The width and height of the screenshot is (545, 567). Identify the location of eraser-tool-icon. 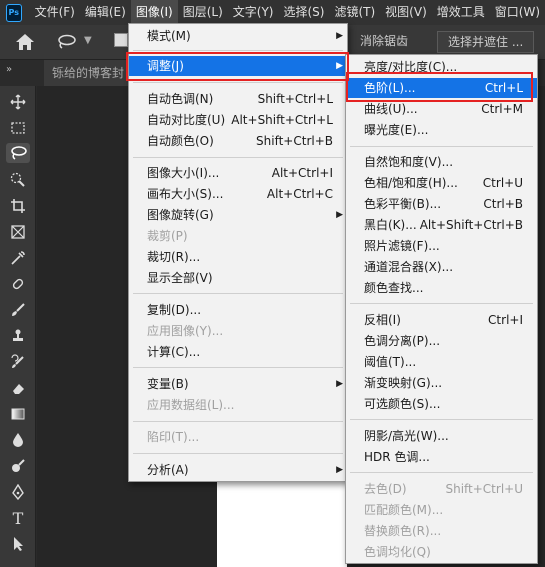
(18, 388).